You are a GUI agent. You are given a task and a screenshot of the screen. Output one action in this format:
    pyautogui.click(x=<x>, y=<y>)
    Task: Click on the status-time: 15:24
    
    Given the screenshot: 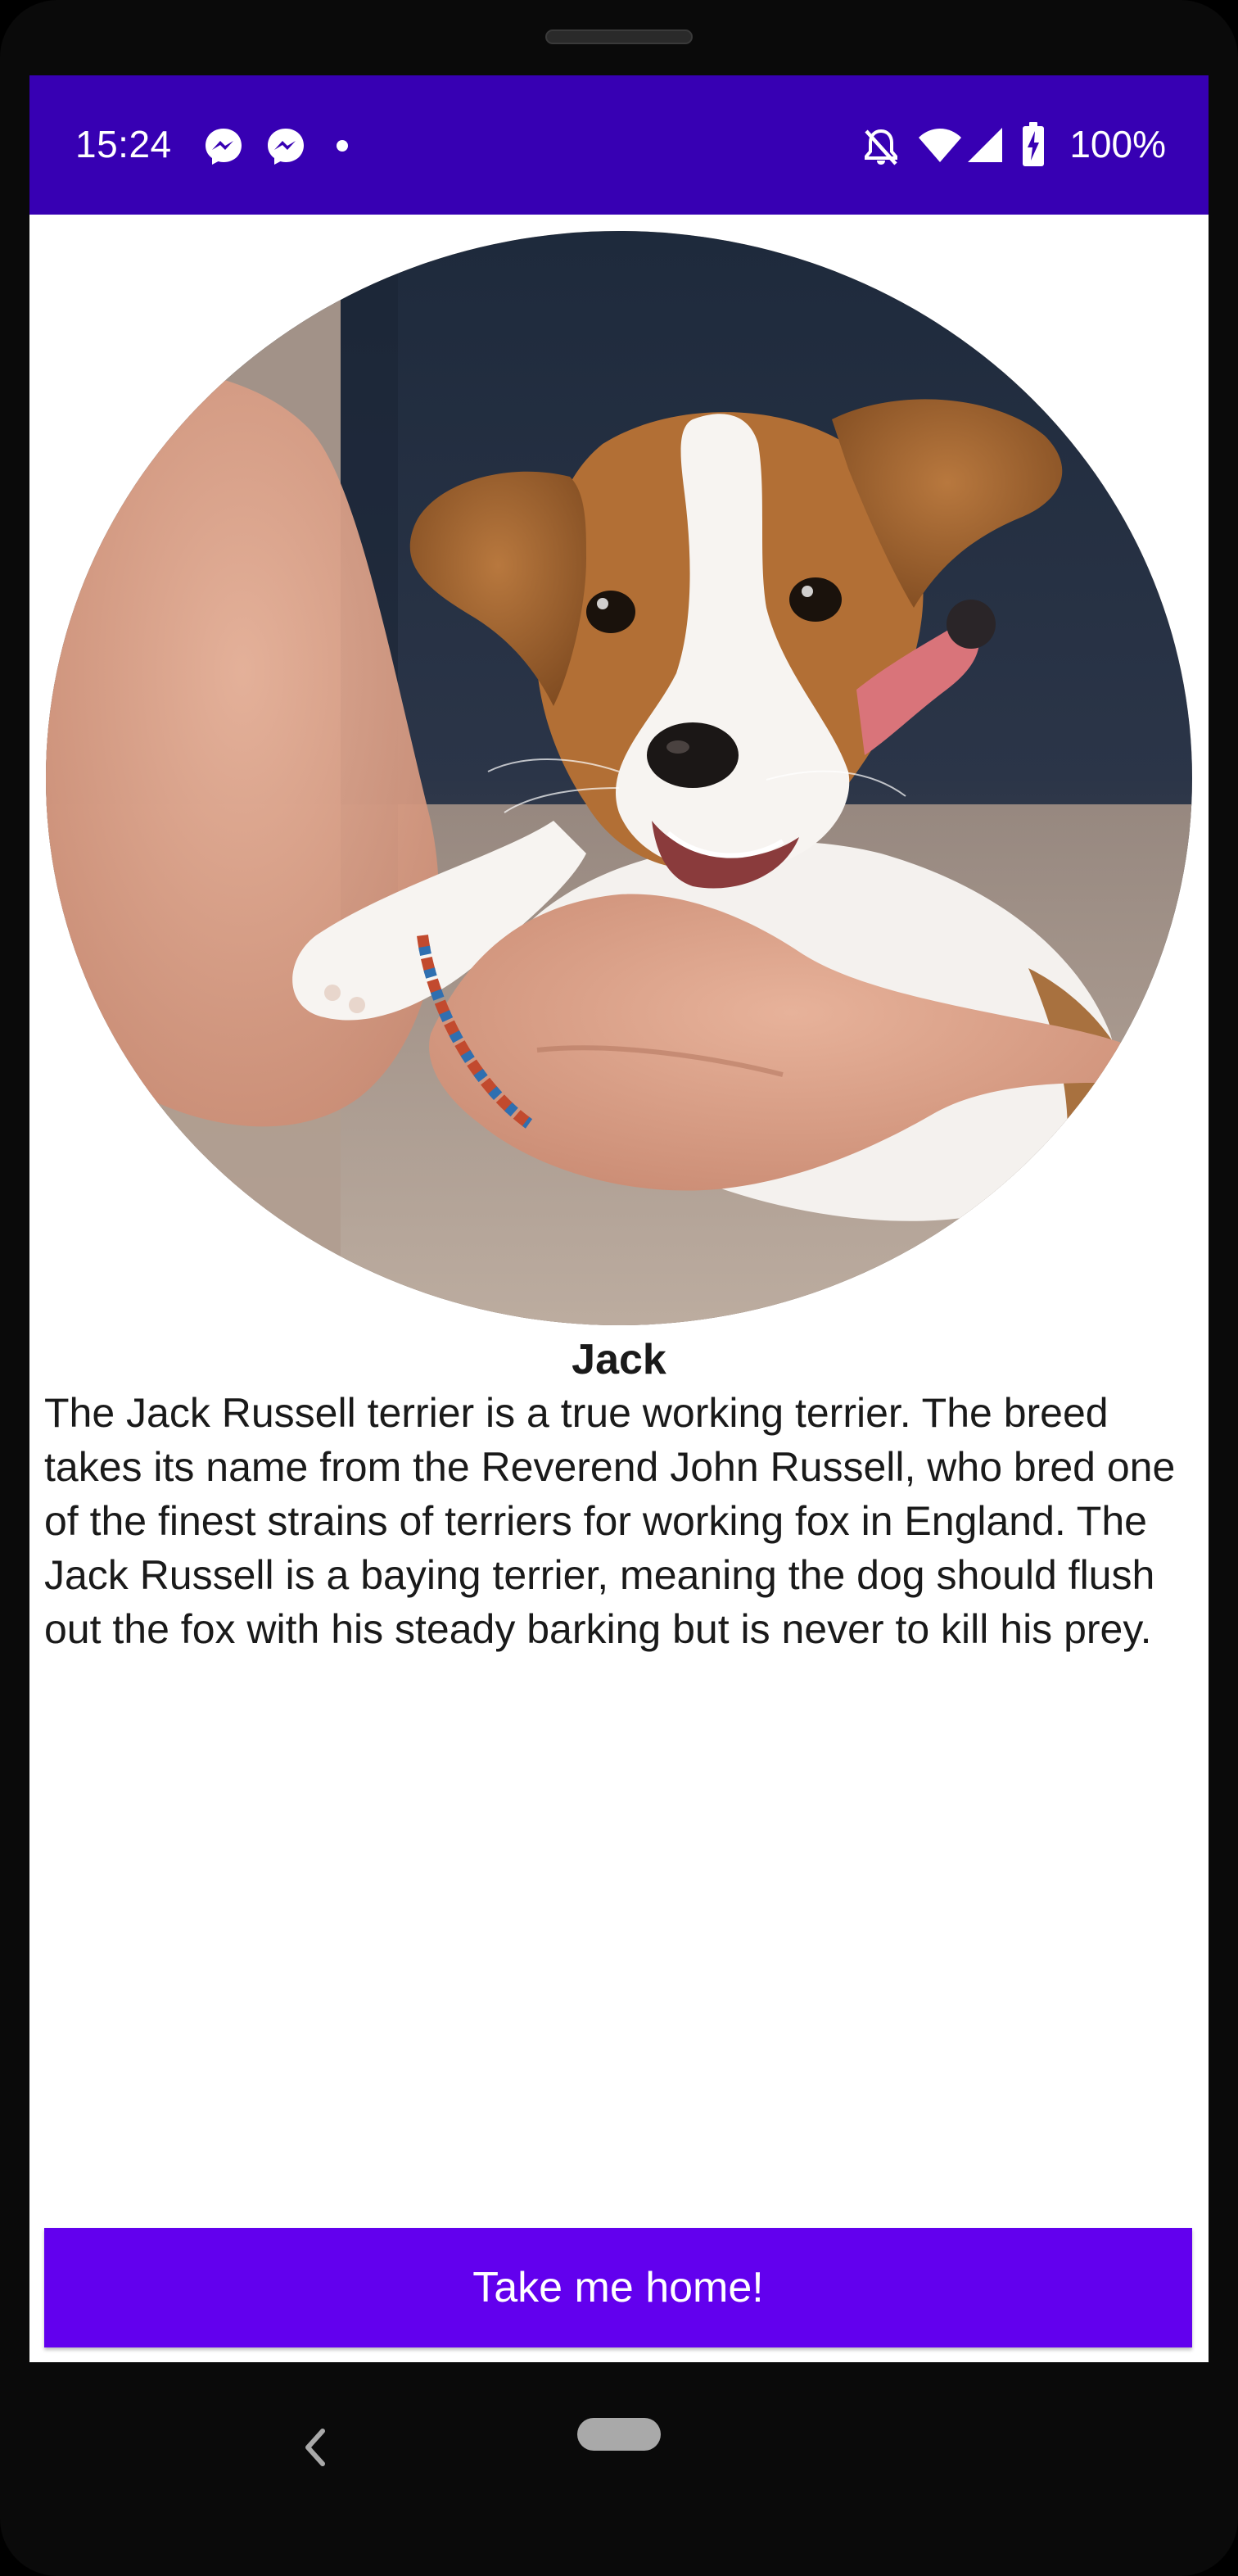 What is the action you would take?
    pyautogui.click(x=124, y=144)
    